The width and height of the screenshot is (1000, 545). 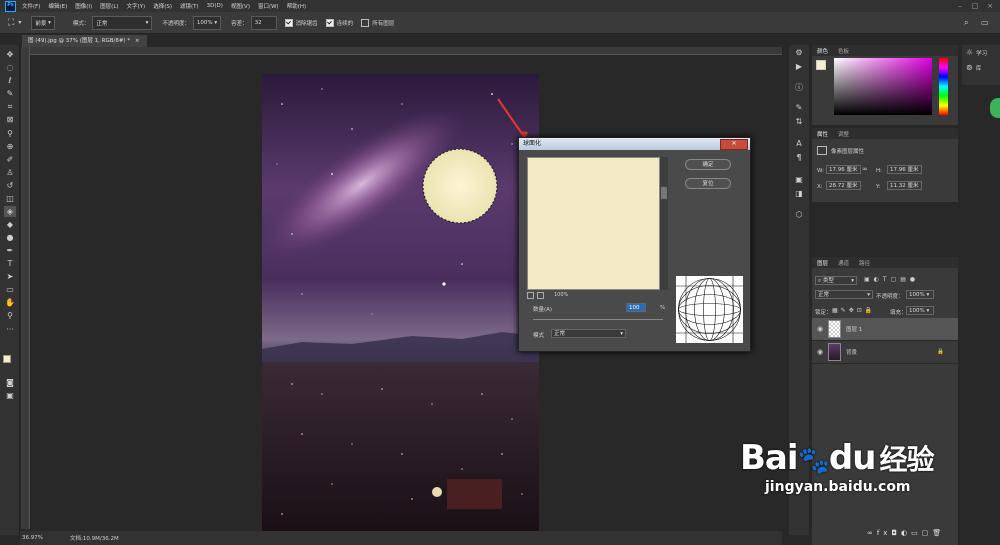 What do you see at coordinates (268, 6) in the screenshot?
I see `menu-window: 窗口(W)` at bounding box center [268, 6].